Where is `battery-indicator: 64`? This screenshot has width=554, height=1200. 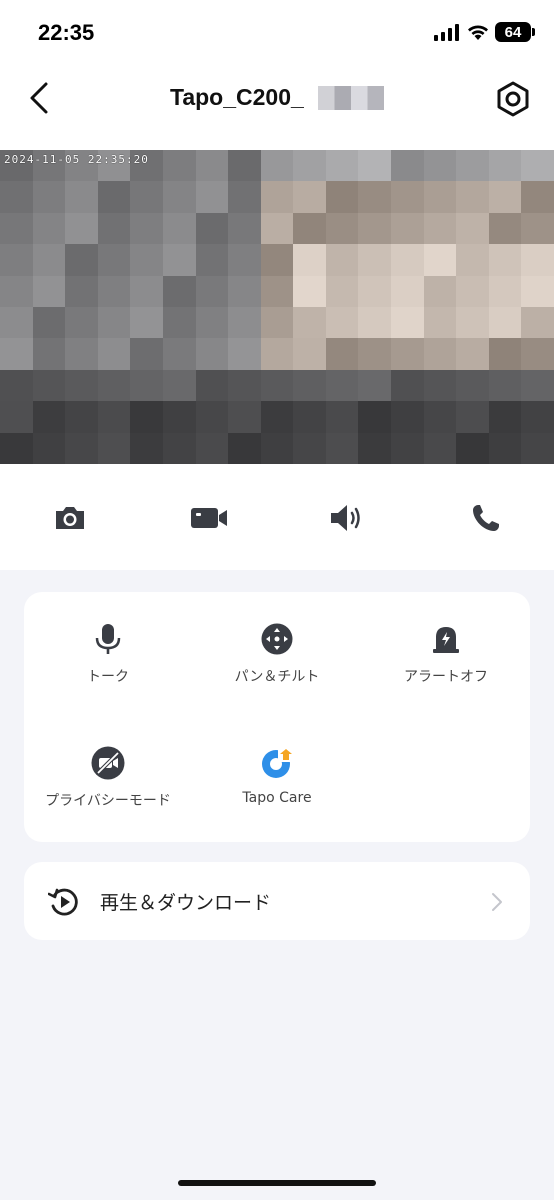
battery-indicator: 64 is located at coordinates (515, 32).